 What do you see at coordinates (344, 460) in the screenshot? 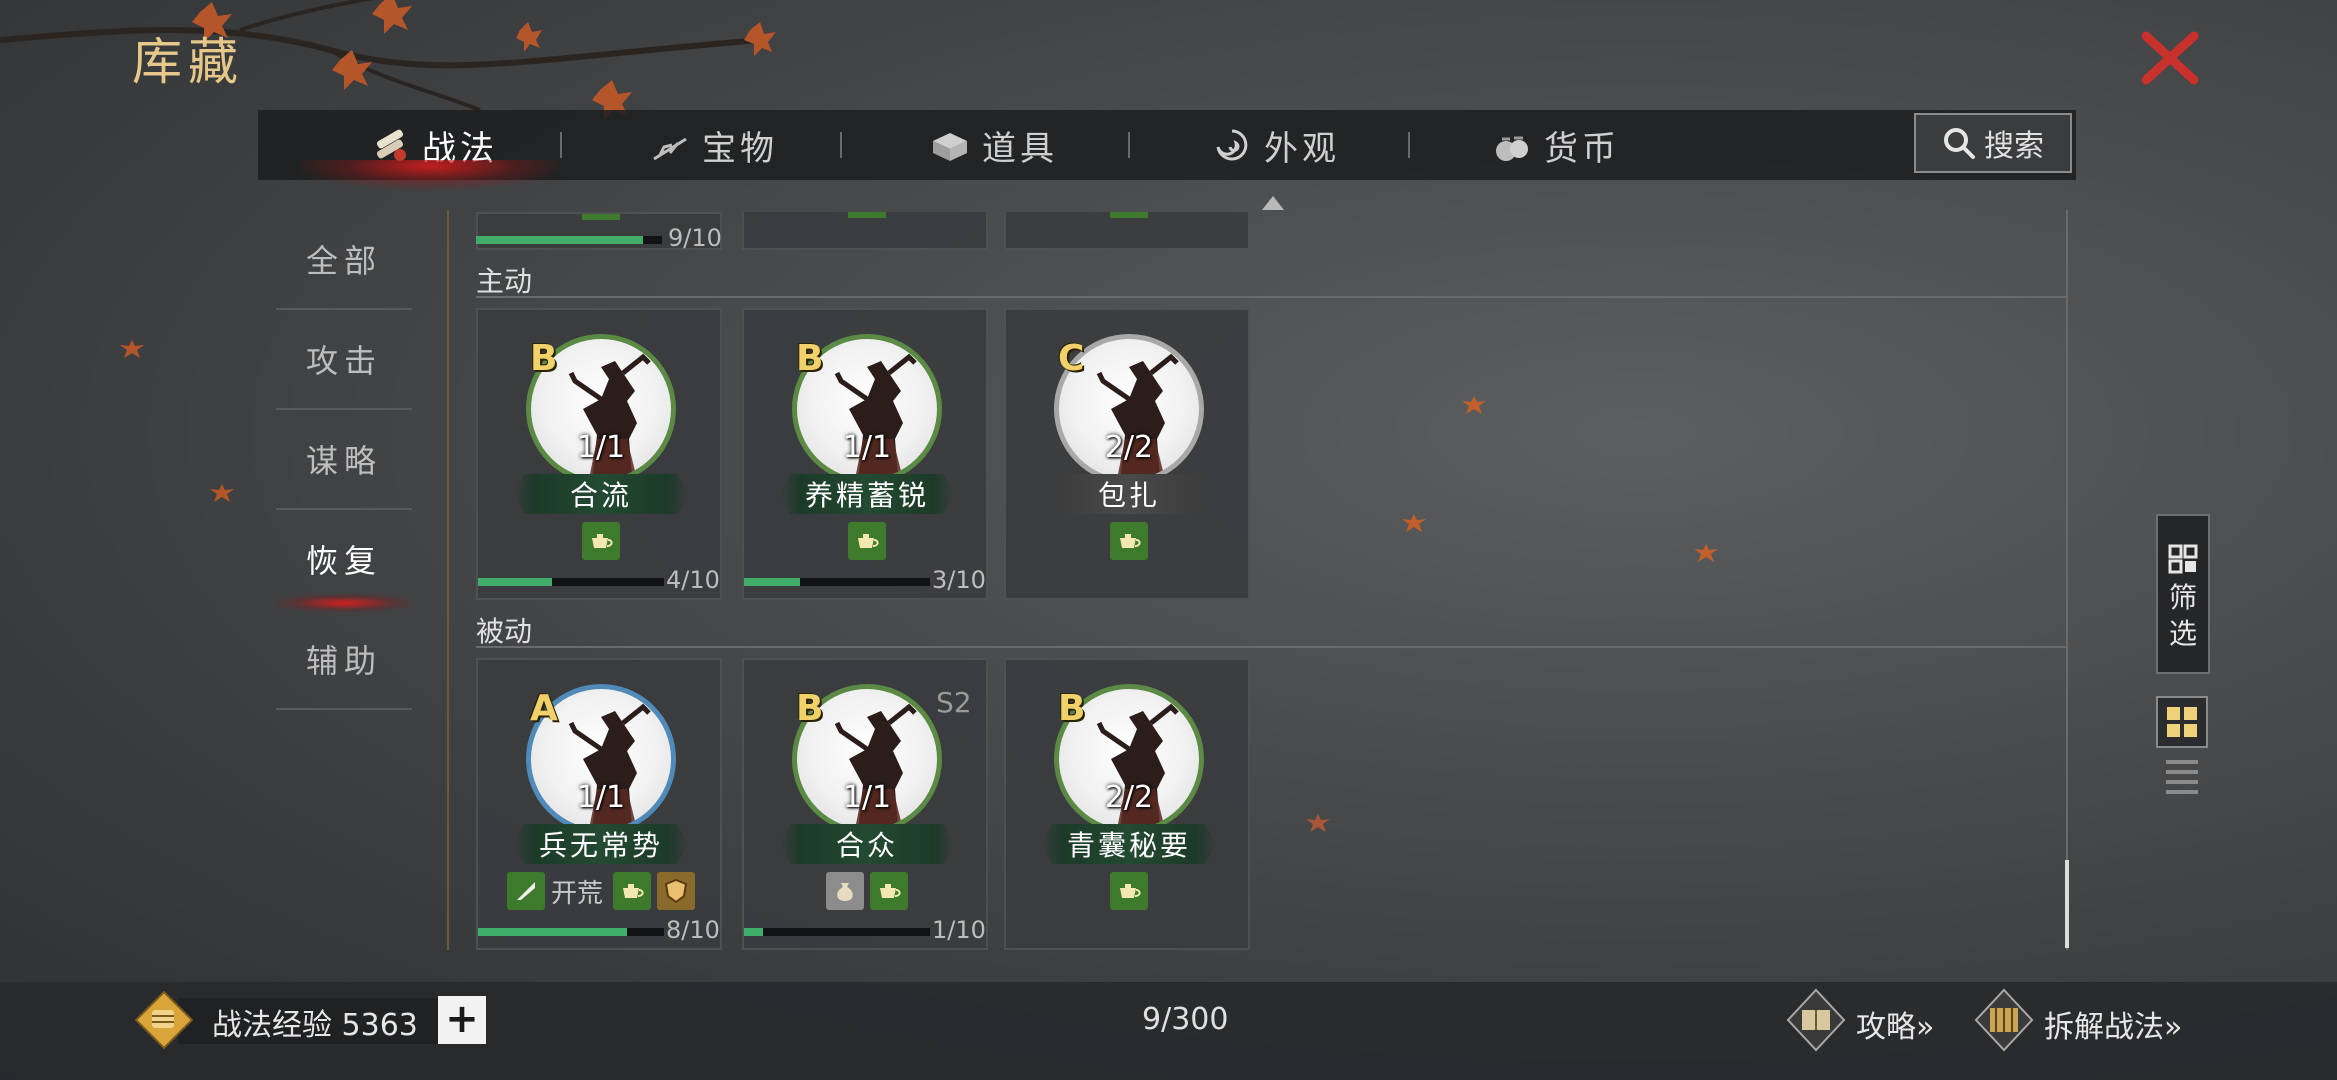
I see `category-strategy: 谋略` at bounding box center [344, 460].